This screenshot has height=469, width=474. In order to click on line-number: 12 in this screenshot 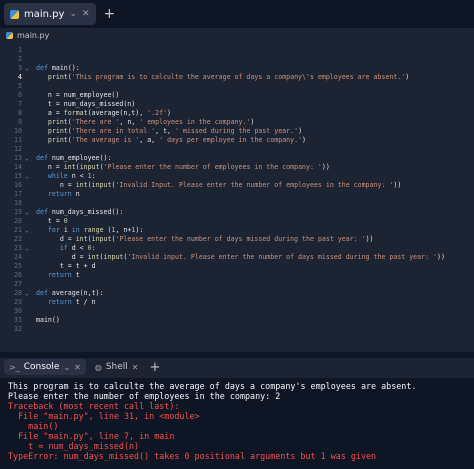, I will do `click(18, 149)`.